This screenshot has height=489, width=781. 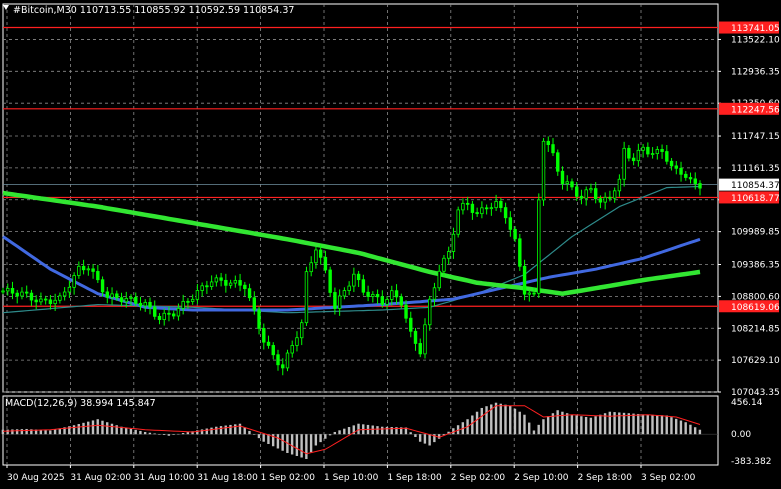 I want to click on price-tick-label: 109989.85, so click(x=755, y=233).